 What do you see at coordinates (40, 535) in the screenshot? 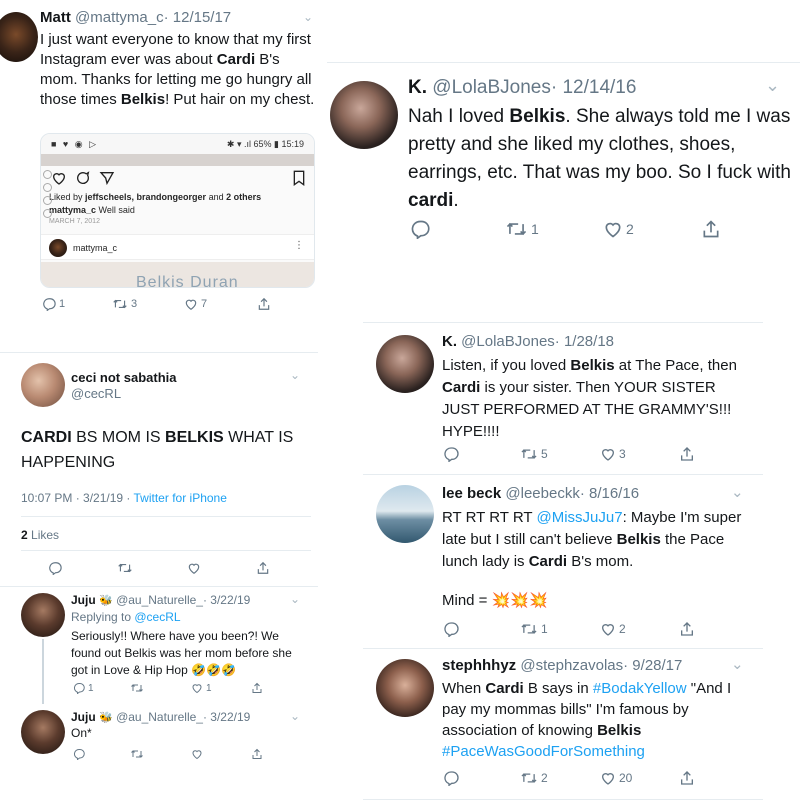
I see `likes-count: 2 Likes` at bounding box center [40, 535].